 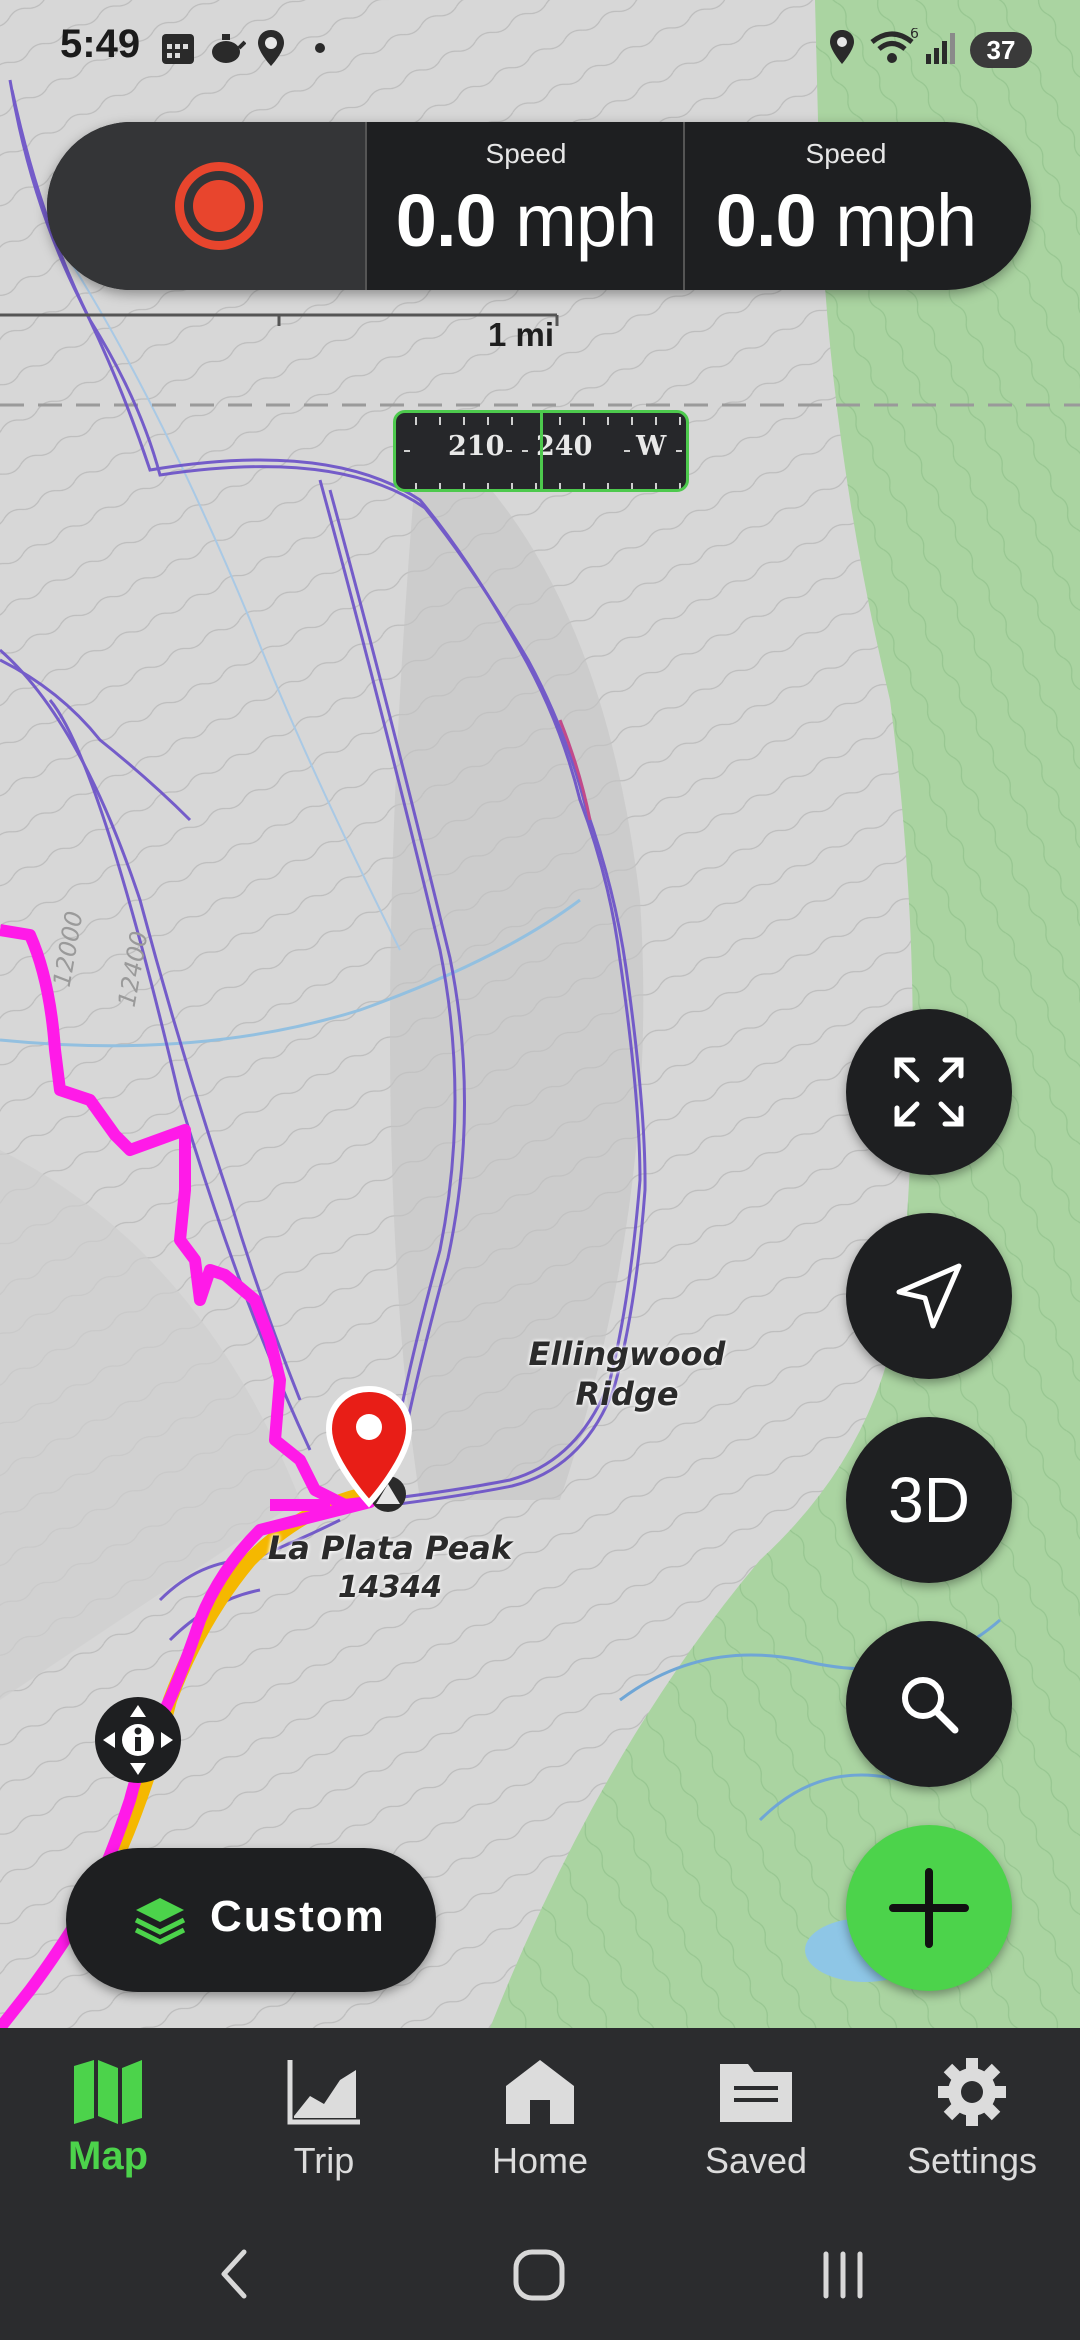 What do you see at coordinates (476, 446) in the screenshot?
I see `compass-tick-210: 210` at bounding box center [476, 446].